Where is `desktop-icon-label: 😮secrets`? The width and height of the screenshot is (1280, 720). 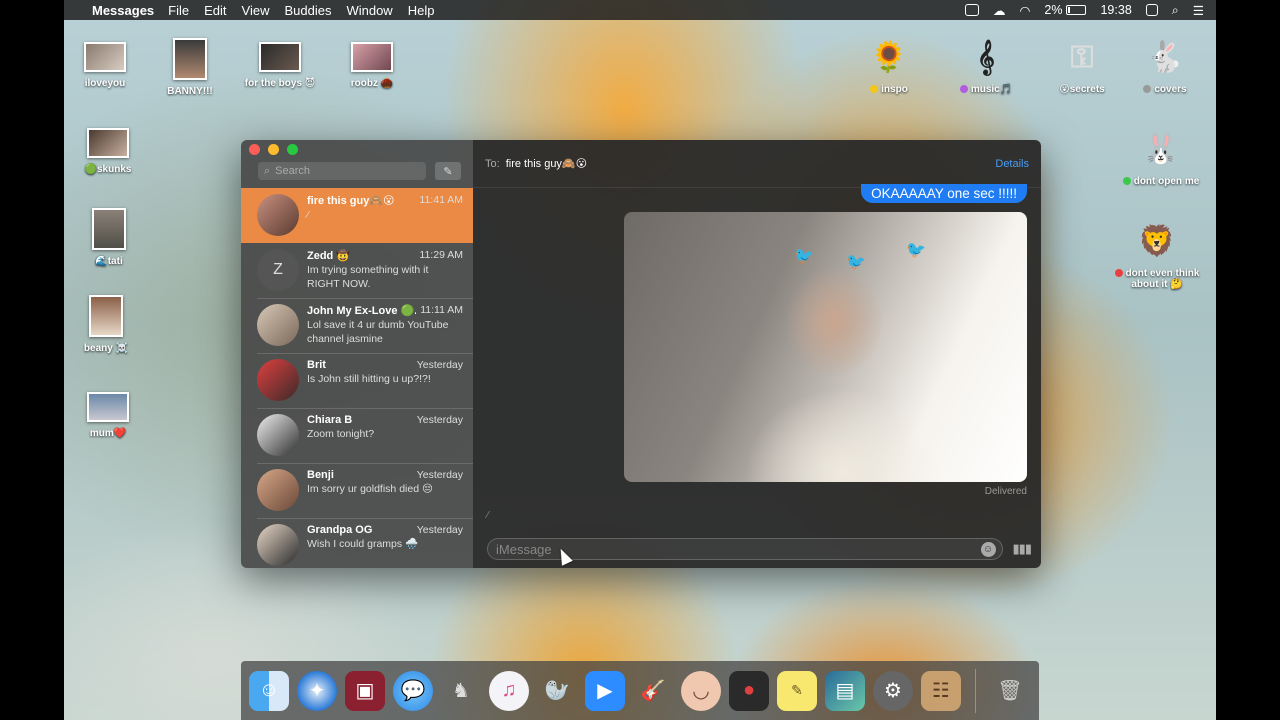
desktop-icon-label: 😮secrets is located at coordinates (1082, 89).